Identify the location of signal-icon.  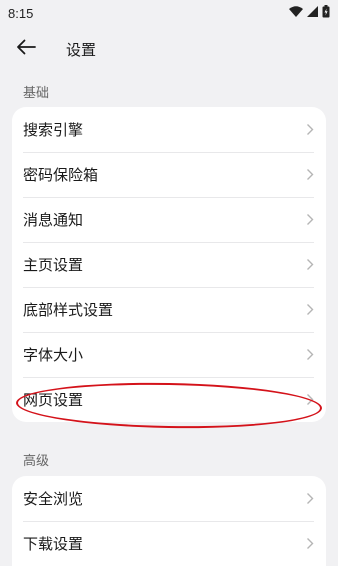
(312, 13).